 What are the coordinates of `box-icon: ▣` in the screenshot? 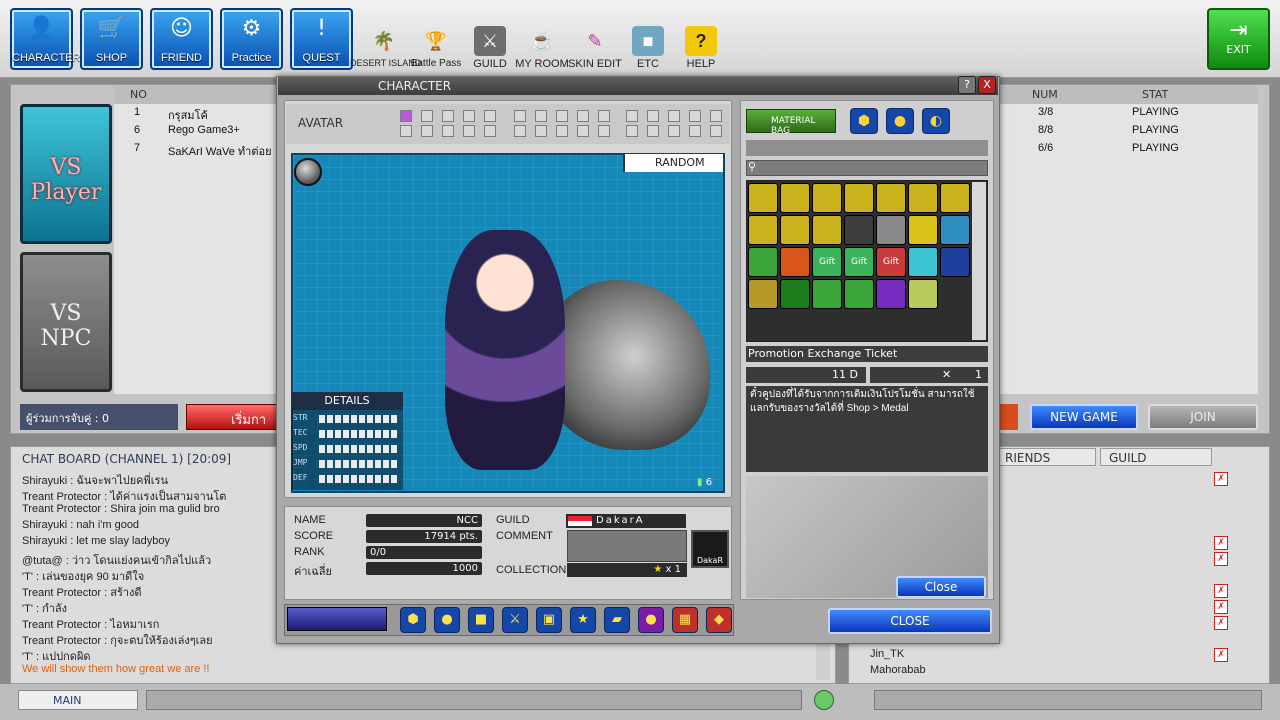 It's located at (549, 620).